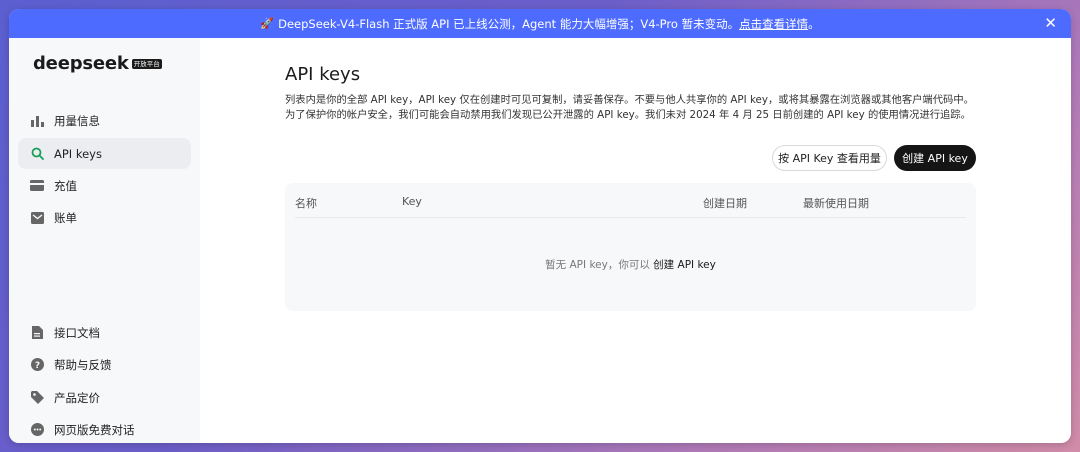 The width and height of the screenshot is (1080, 452). I want to click on sidebar-item-help: ? 帮助与反馈, so click(104, 364).